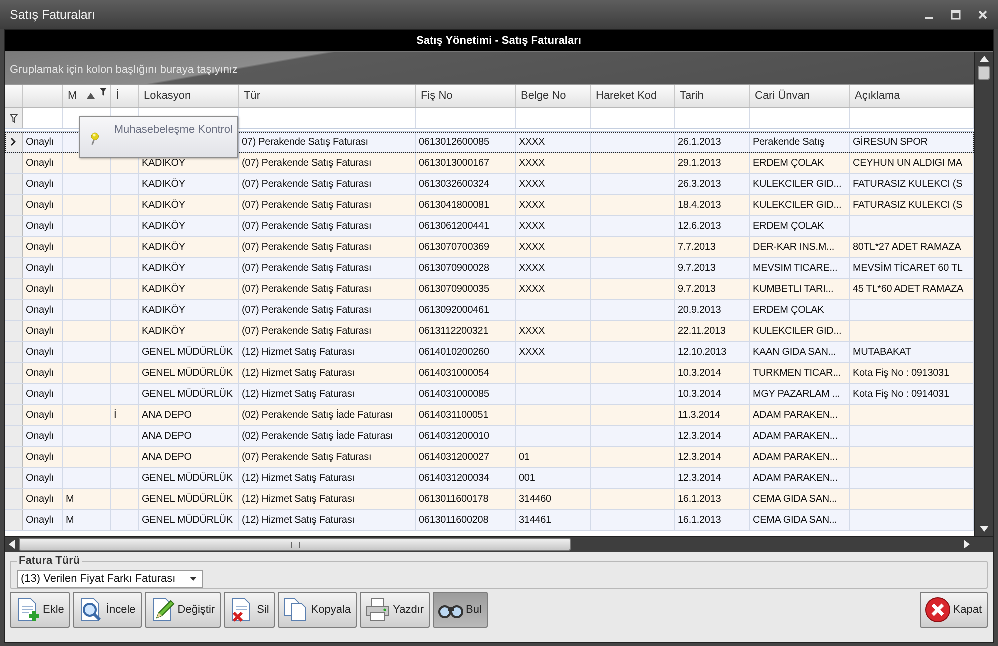 This screenshot has height=646, width=998. I want to click on table-cell: CEYHUN UN ALDIGI MA, so click(907, 163).